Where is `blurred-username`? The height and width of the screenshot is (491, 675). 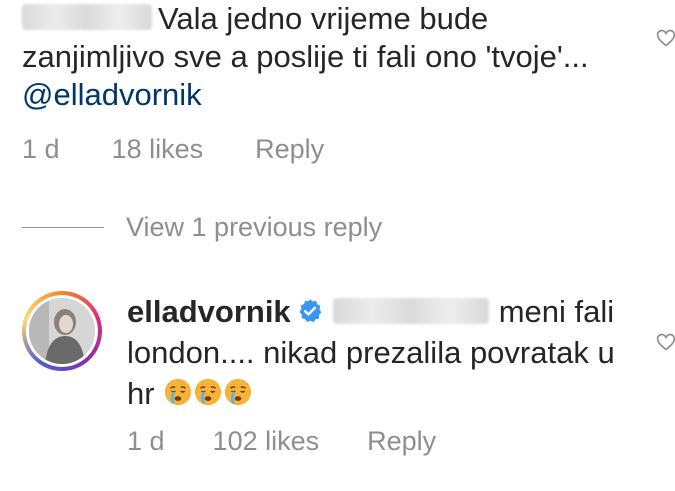 blurred-username is located at coordinates (87, 16).